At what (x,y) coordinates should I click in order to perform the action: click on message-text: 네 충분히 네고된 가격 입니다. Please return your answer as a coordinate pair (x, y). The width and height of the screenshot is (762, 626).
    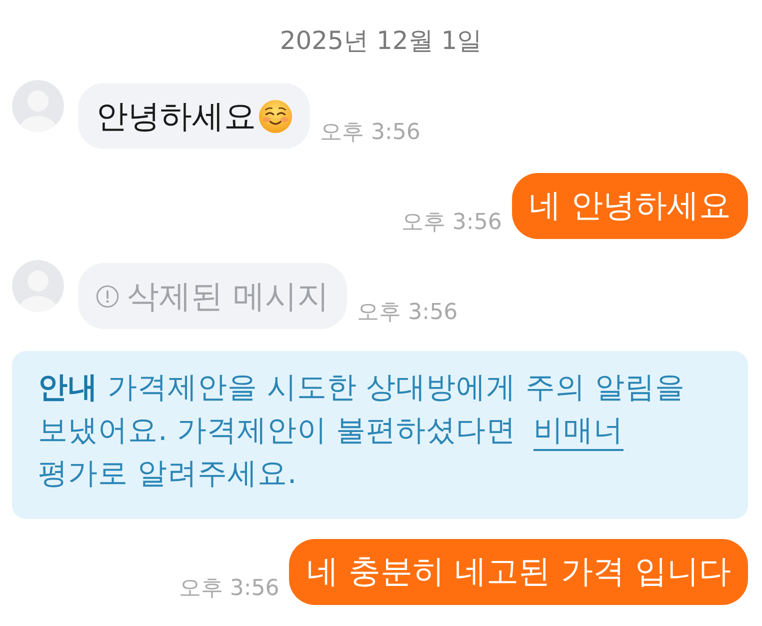
    Looking at the image, I should click on (518, 571).